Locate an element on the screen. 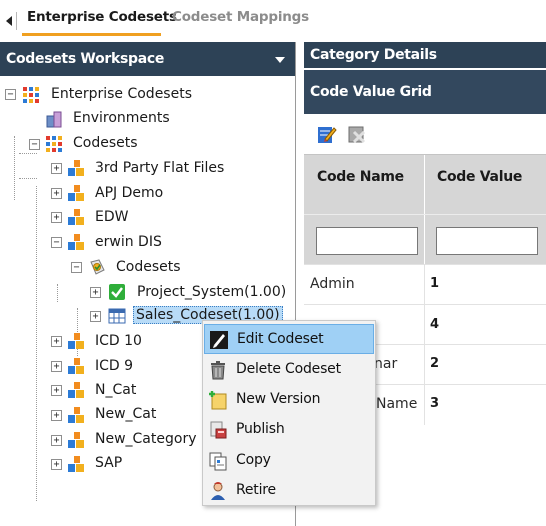 Image resolution: width=546 pixels, height=526 pixels. menu-item-label: Delete Codeset is located at coordinates (288, 369).